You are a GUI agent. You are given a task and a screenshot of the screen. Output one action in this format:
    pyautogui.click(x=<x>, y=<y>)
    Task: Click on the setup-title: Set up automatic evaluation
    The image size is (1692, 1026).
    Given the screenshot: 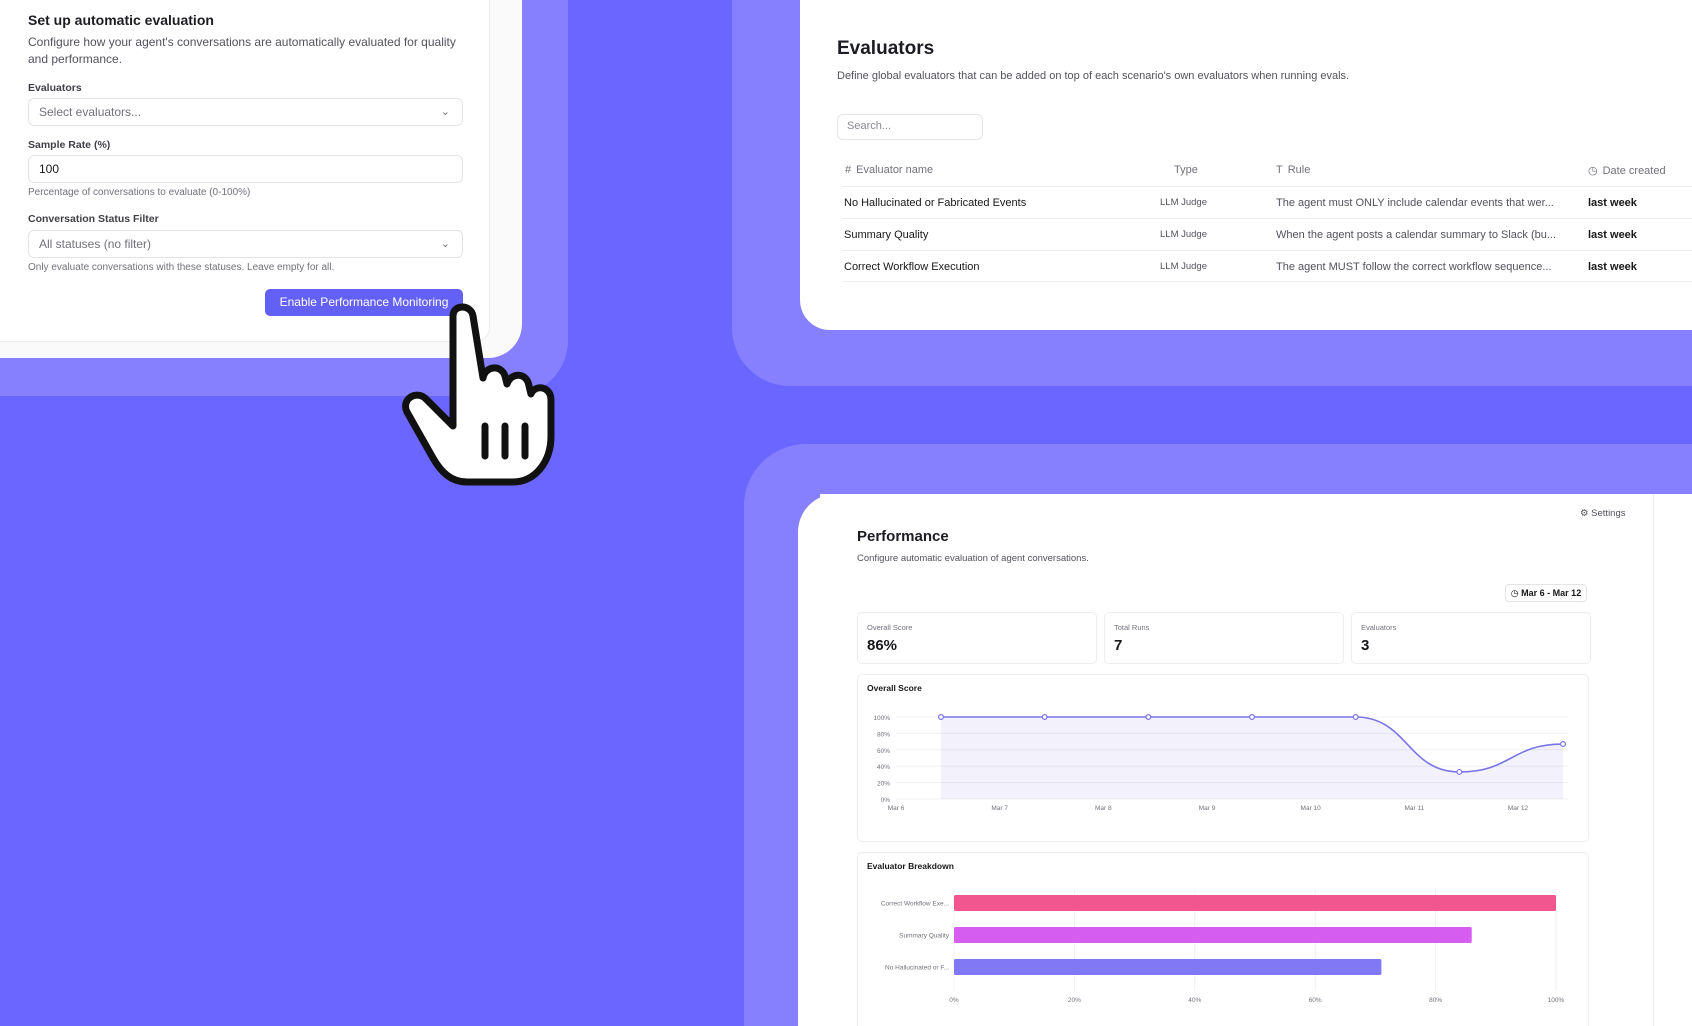 What is the action you would take?
    pyautogui.click(x=121, y=20)
    